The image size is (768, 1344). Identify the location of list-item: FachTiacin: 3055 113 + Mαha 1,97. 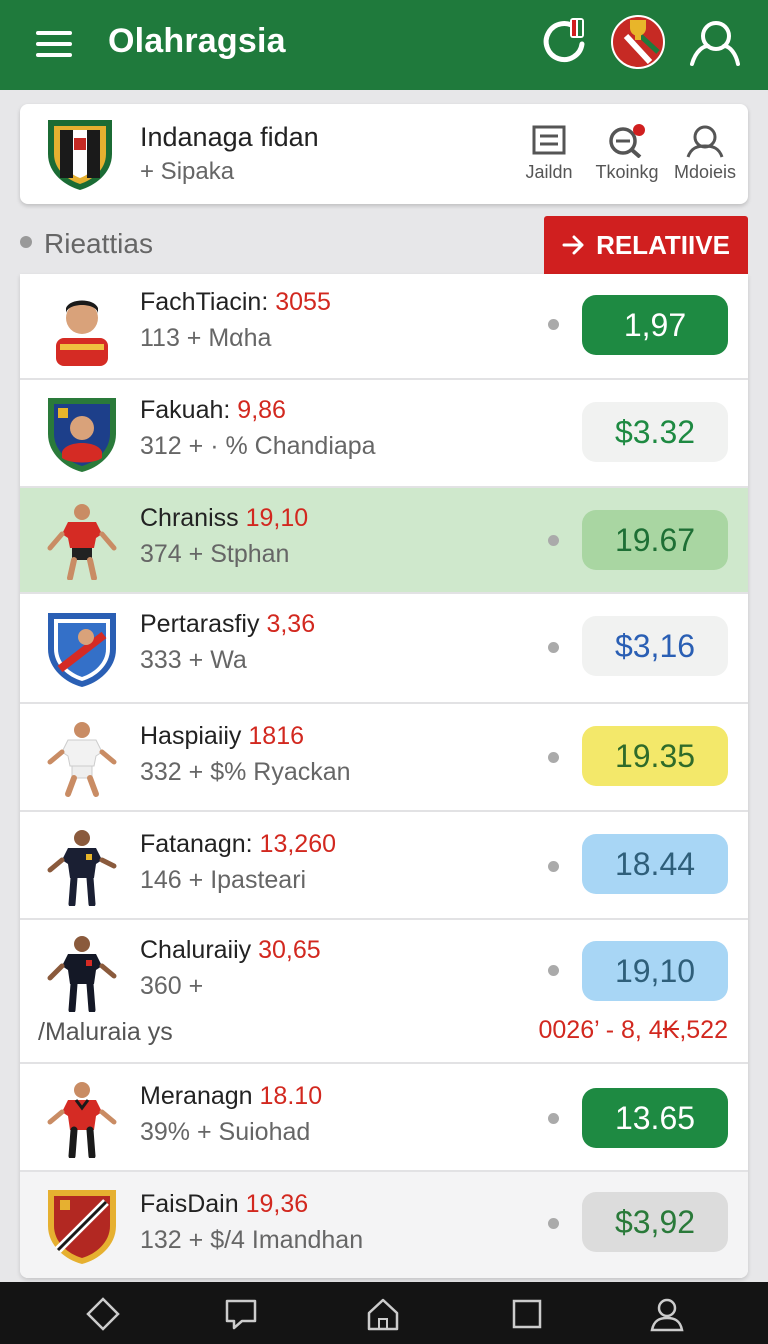
(384, 327).